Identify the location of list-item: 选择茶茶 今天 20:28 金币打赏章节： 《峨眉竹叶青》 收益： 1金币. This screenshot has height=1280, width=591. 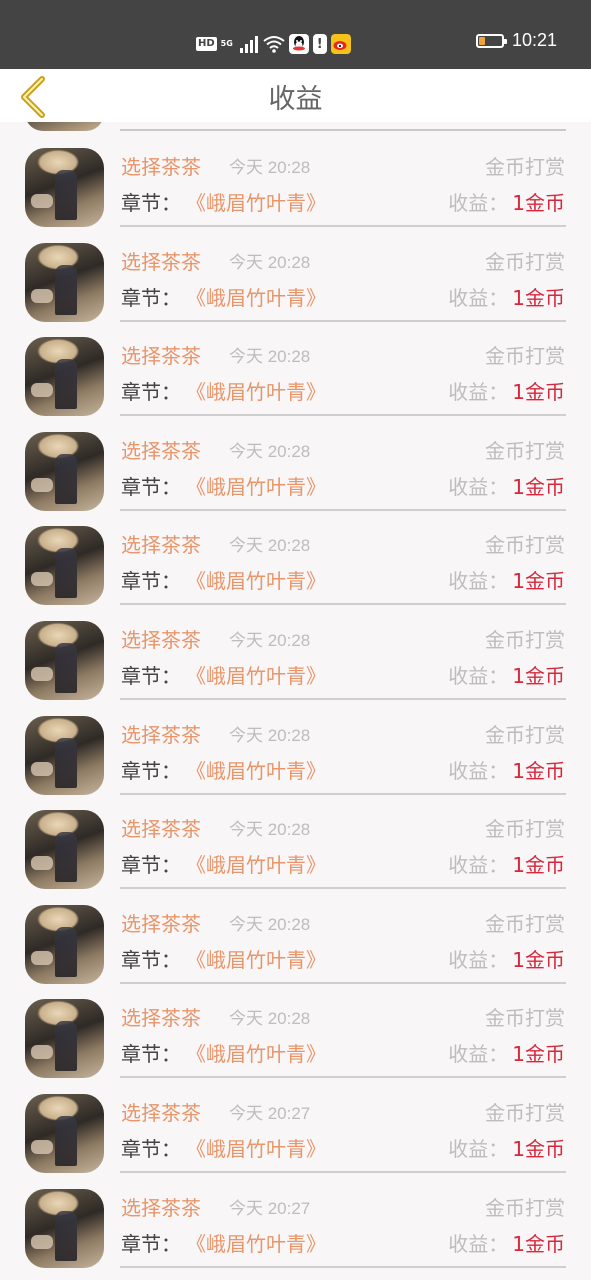
(295, 479).